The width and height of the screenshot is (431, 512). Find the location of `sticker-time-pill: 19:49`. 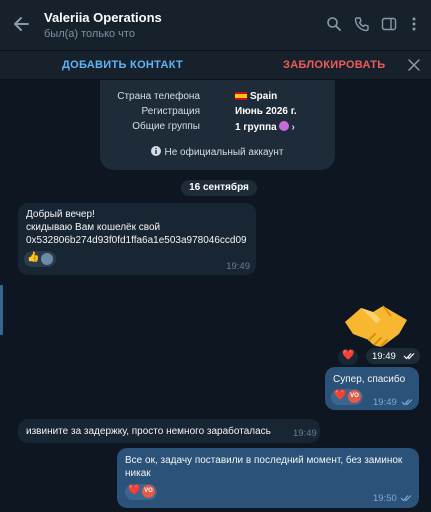

sticker-time-pill: 19:49 is located at coordinates (393, 356).